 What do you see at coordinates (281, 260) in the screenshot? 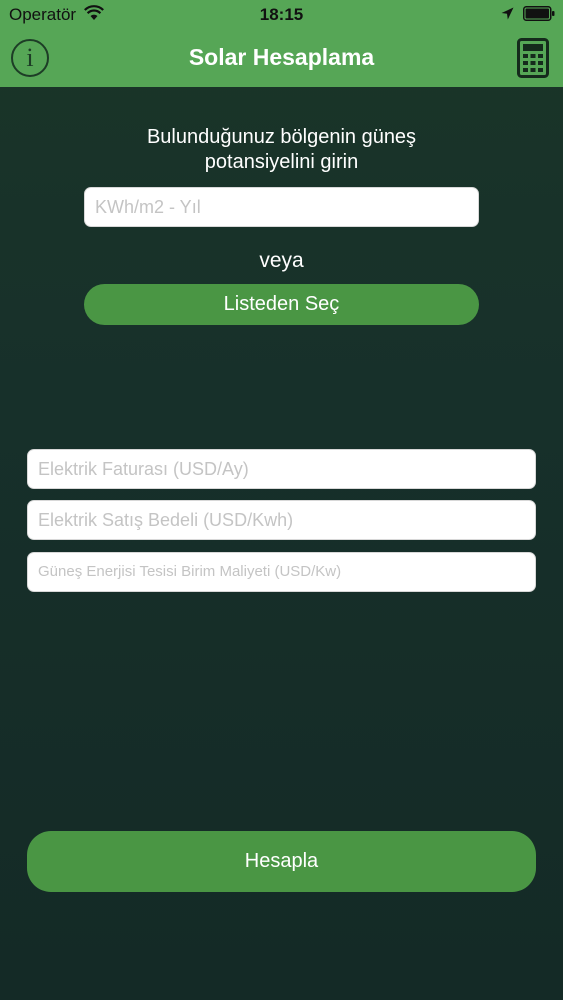
I see `or-label: veya` at bounding box center [281, 260].